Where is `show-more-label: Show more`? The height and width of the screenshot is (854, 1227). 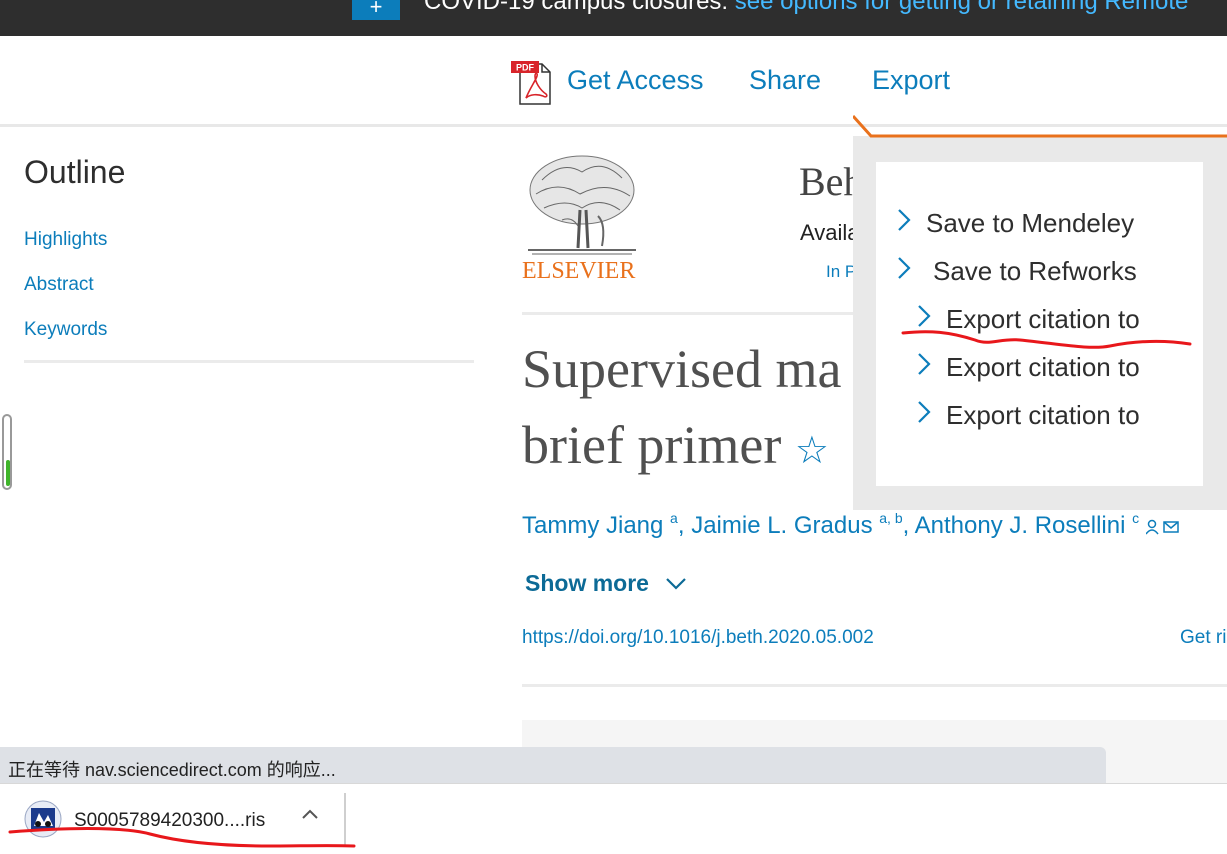
show-more-label: Show more is located at coordinates (587, 583).